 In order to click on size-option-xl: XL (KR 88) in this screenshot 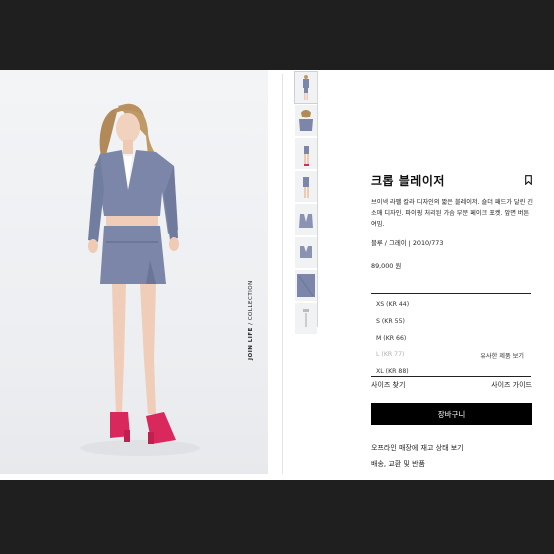, I will do `click(392, 371)`.